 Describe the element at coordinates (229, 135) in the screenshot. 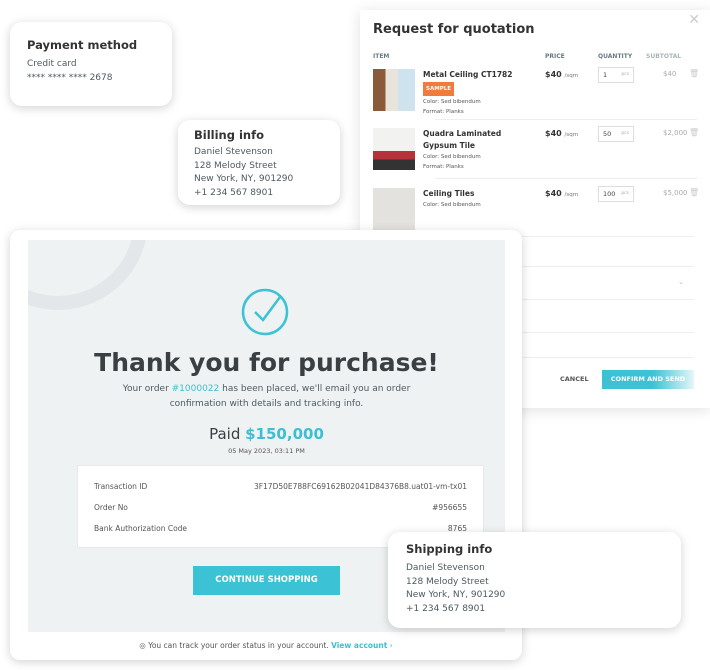

I see `billing-title: Billing info` at that location.